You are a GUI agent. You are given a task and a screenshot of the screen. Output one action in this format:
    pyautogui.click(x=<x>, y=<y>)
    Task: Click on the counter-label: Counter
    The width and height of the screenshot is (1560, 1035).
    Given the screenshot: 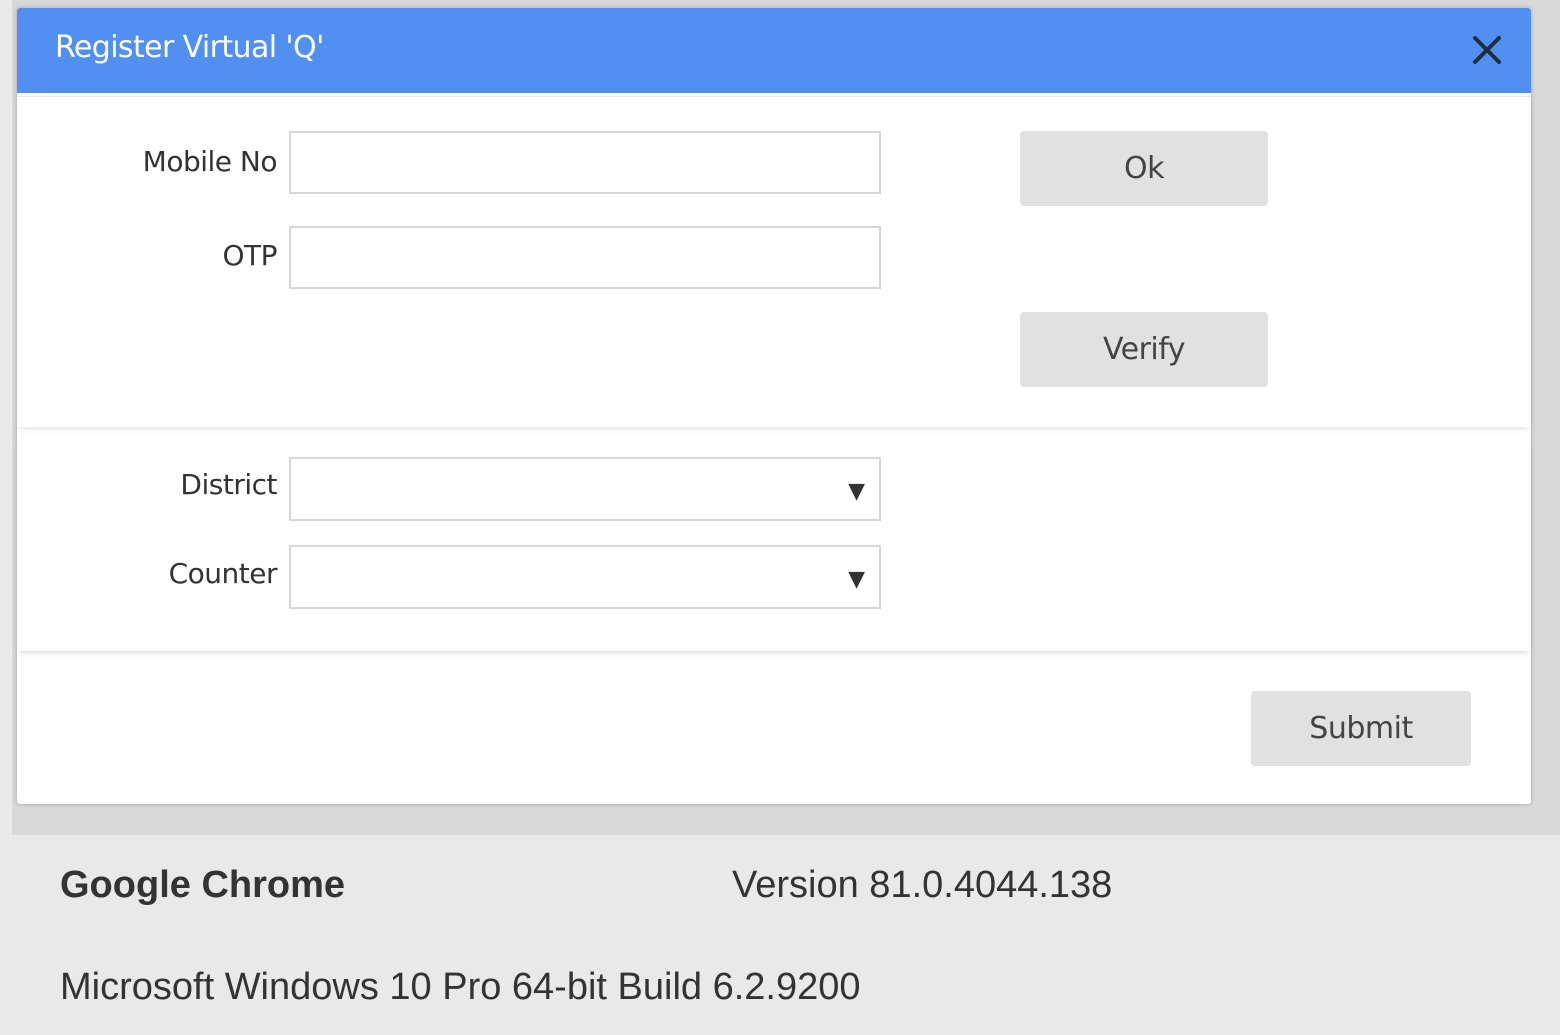 What is the action you would take?
    pyautogui.click(x=223, y=573)
    